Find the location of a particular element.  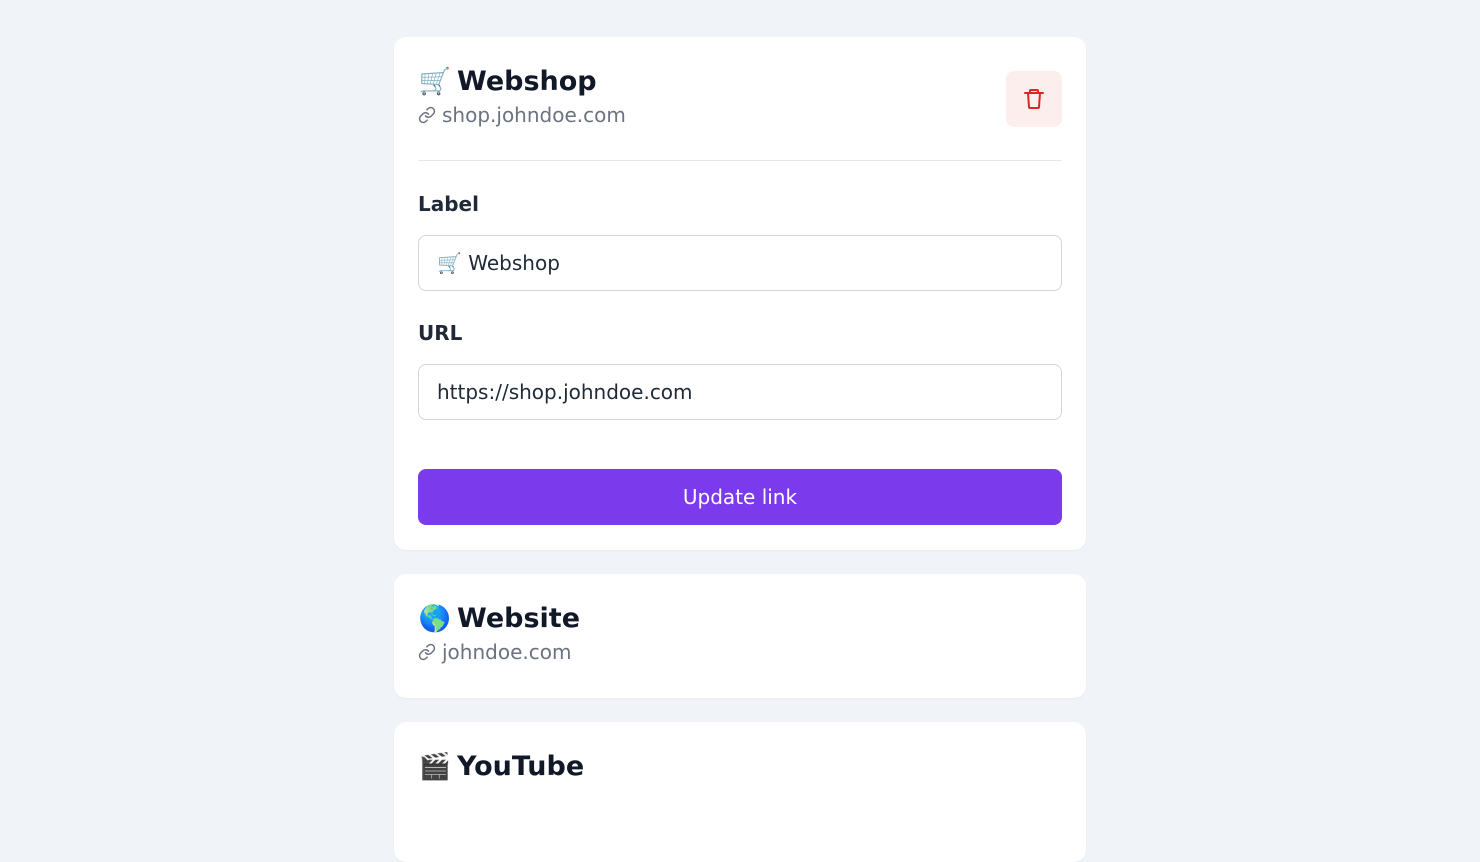

link-card-header: 🛒 Webshop shop.johndoe.com is located at coordinates (522, 96).